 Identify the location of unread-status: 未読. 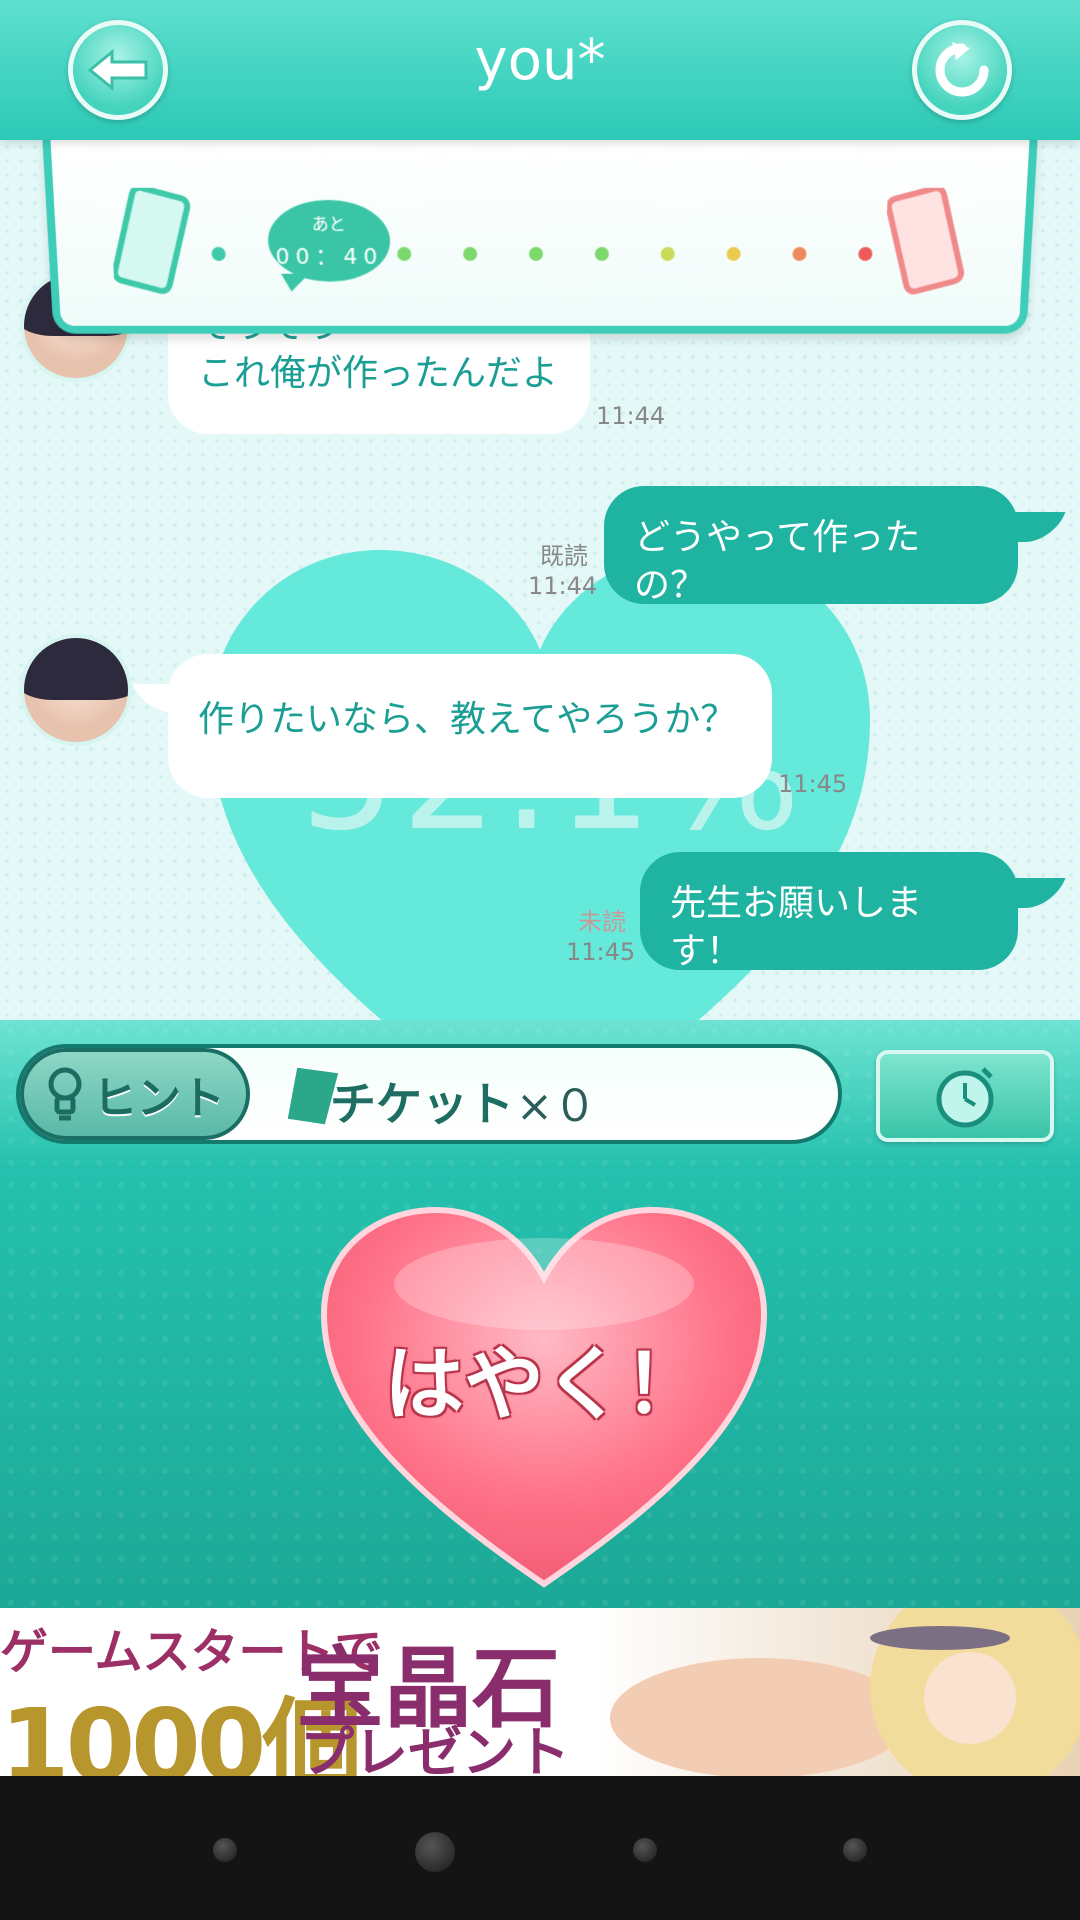
(602, 922).